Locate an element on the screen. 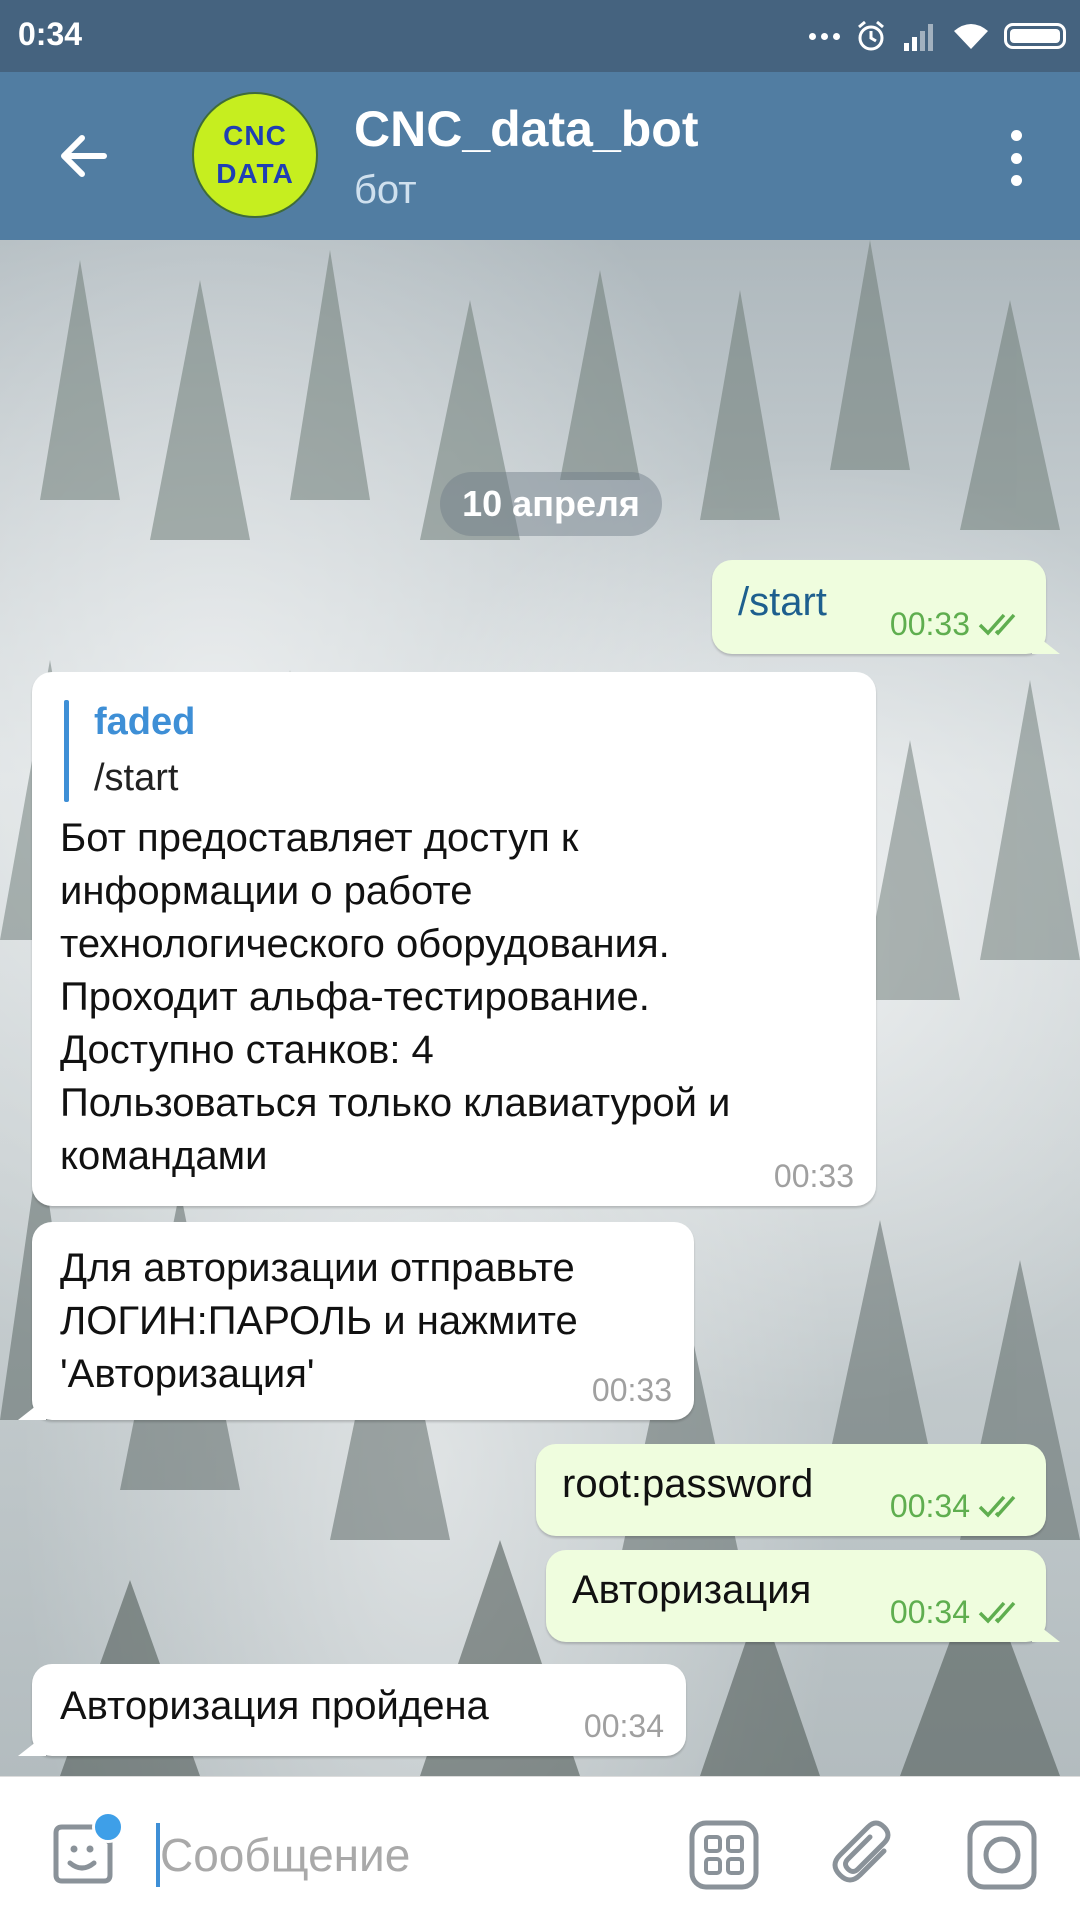 This screenshot has height=1921, width=1080. notification-dot is located at coordinates (108, 1827).